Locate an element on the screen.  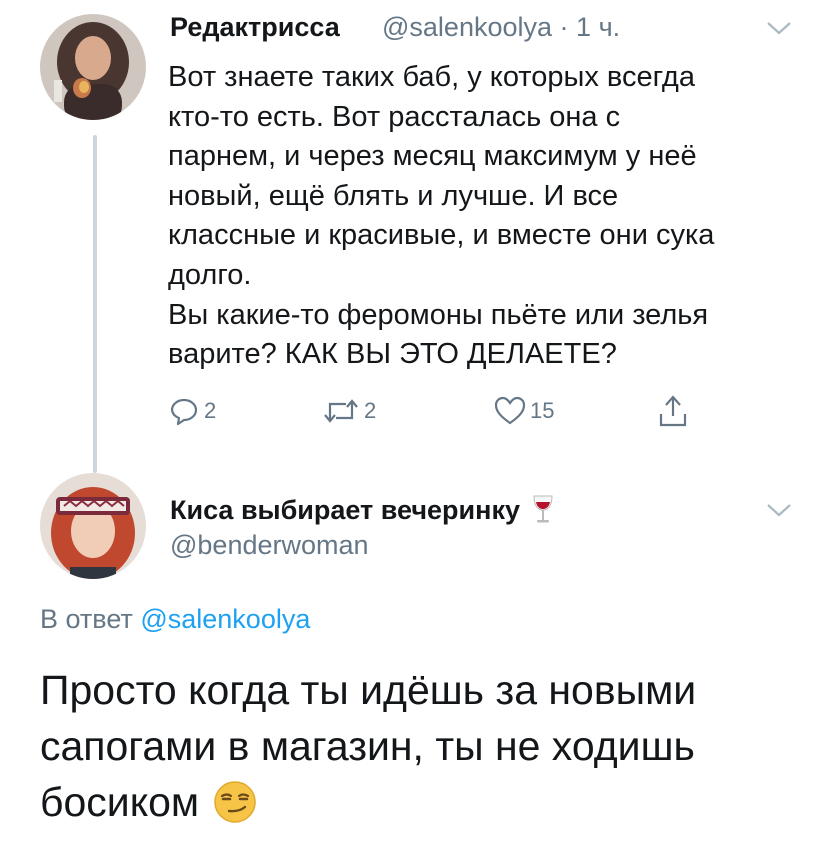
tweet2-handle: @benderwoman is located at coordinates (269, 545).